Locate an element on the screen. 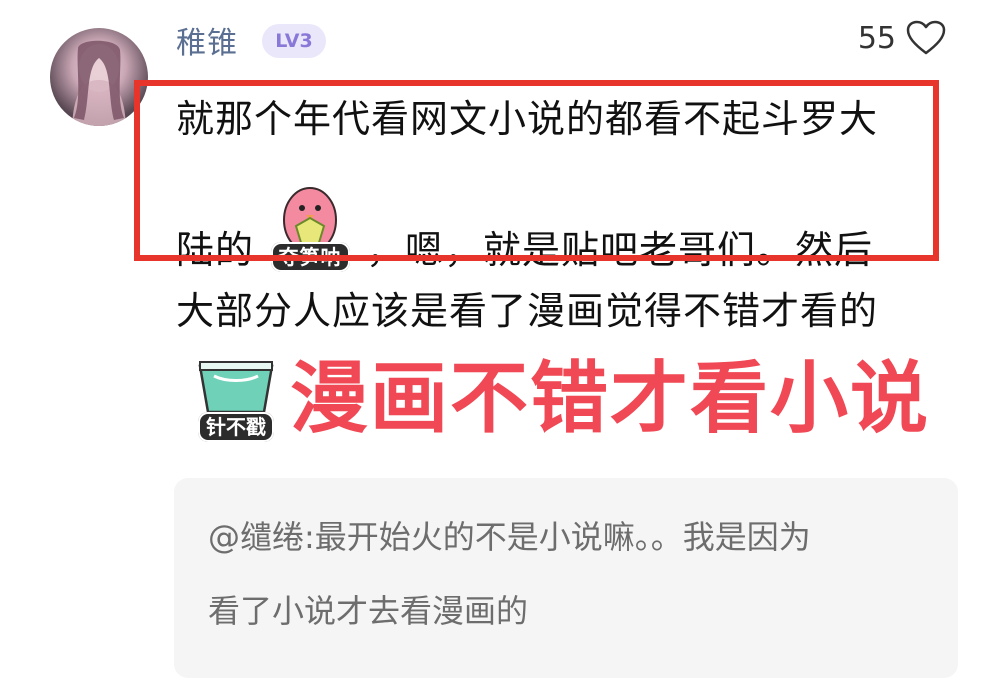 The height and width of the screenshot is (678, 1000). quote-line-1: @缱绻:最开始火的不是小说嘛。。我是因为 is located at coordinates (509, 537).